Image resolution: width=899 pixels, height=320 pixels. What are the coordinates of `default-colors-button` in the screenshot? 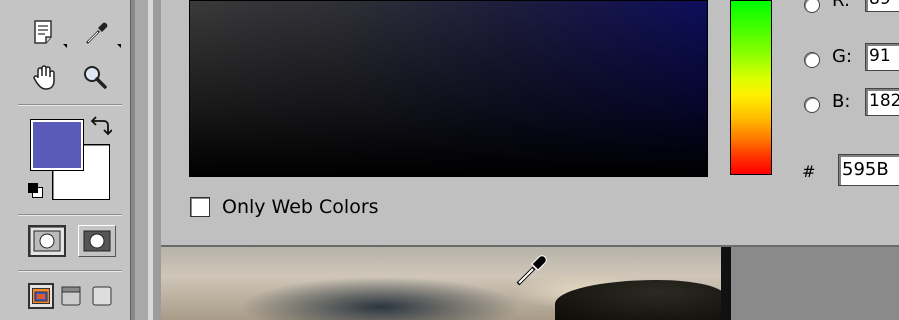 It's located at (35, 190).